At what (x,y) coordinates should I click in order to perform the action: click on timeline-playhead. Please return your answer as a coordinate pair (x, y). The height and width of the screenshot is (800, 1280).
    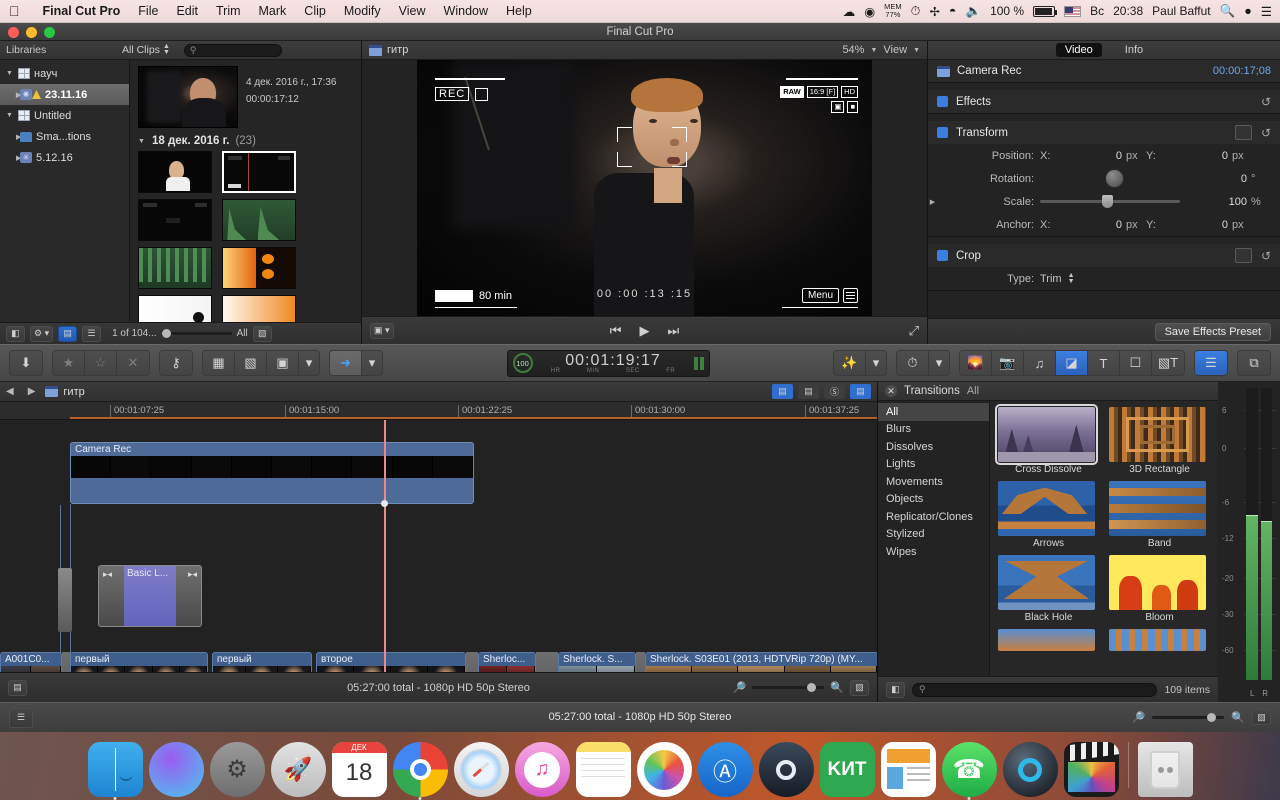
    Looking at the image, I should click on (385, 546).